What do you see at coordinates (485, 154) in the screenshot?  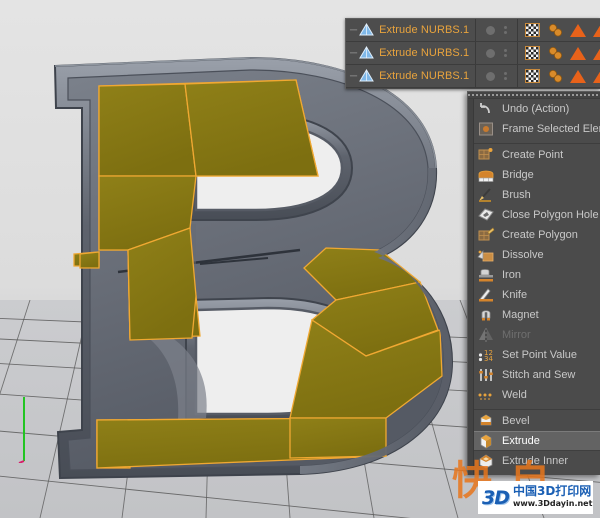 I see `create-point-icon` at bounding box center [485, 154].